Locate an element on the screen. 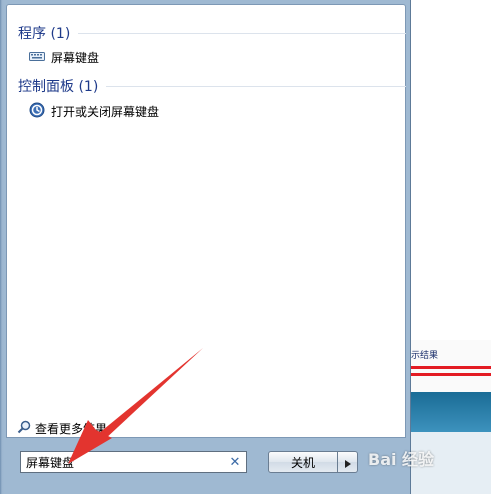  result-item-toggle-on-screen-keyboard: 打开或关闭屏幕键盘 is located at coordinates (94, 111).